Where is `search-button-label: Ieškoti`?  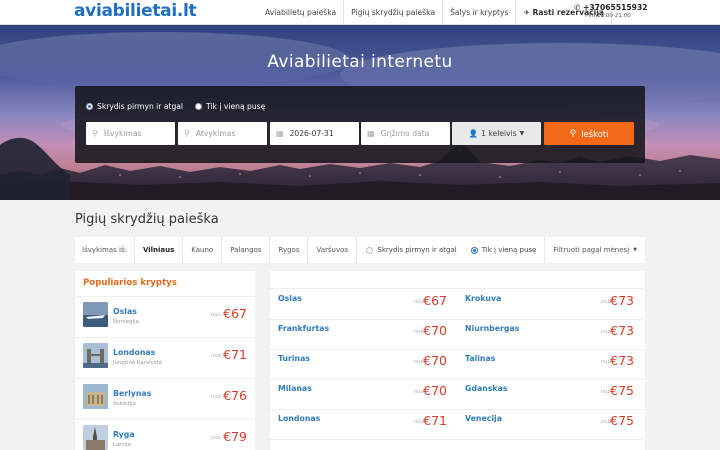
search-button-label: Ieškoti is located at coordinates (595, 133).